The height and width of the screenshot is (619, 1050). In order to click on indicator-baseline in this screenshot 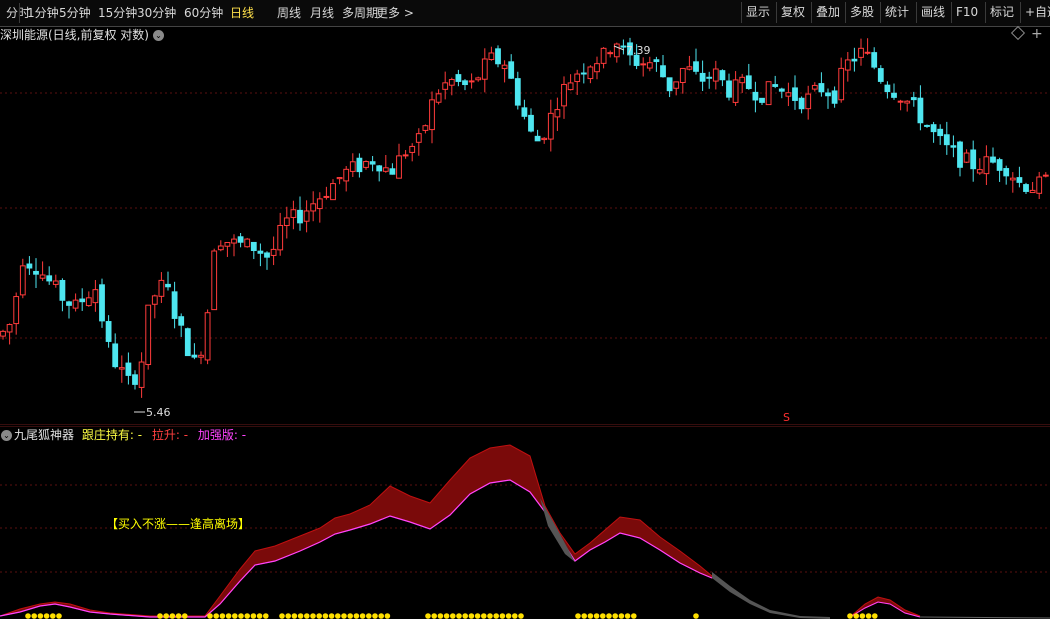, I will do `click(984, 617)`.